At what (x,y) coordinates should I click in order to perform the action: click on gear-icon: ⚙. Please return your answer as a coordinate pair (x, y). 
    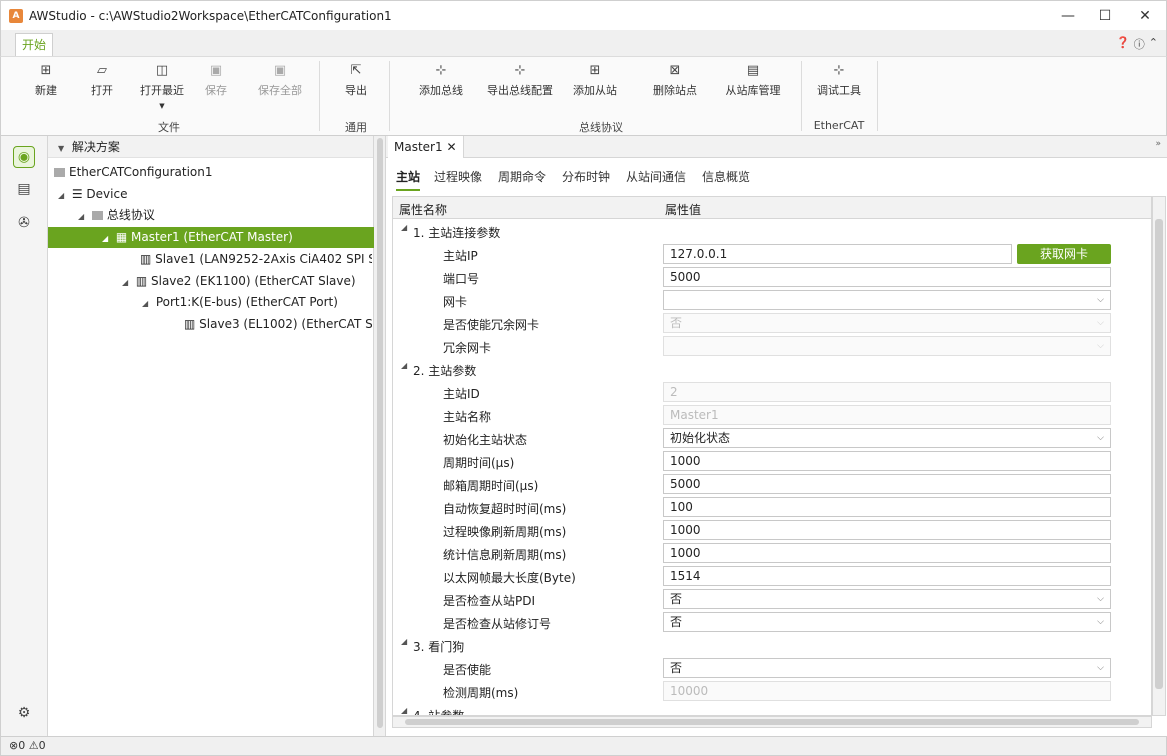
    Looking at the image, I should click on (24, 713).